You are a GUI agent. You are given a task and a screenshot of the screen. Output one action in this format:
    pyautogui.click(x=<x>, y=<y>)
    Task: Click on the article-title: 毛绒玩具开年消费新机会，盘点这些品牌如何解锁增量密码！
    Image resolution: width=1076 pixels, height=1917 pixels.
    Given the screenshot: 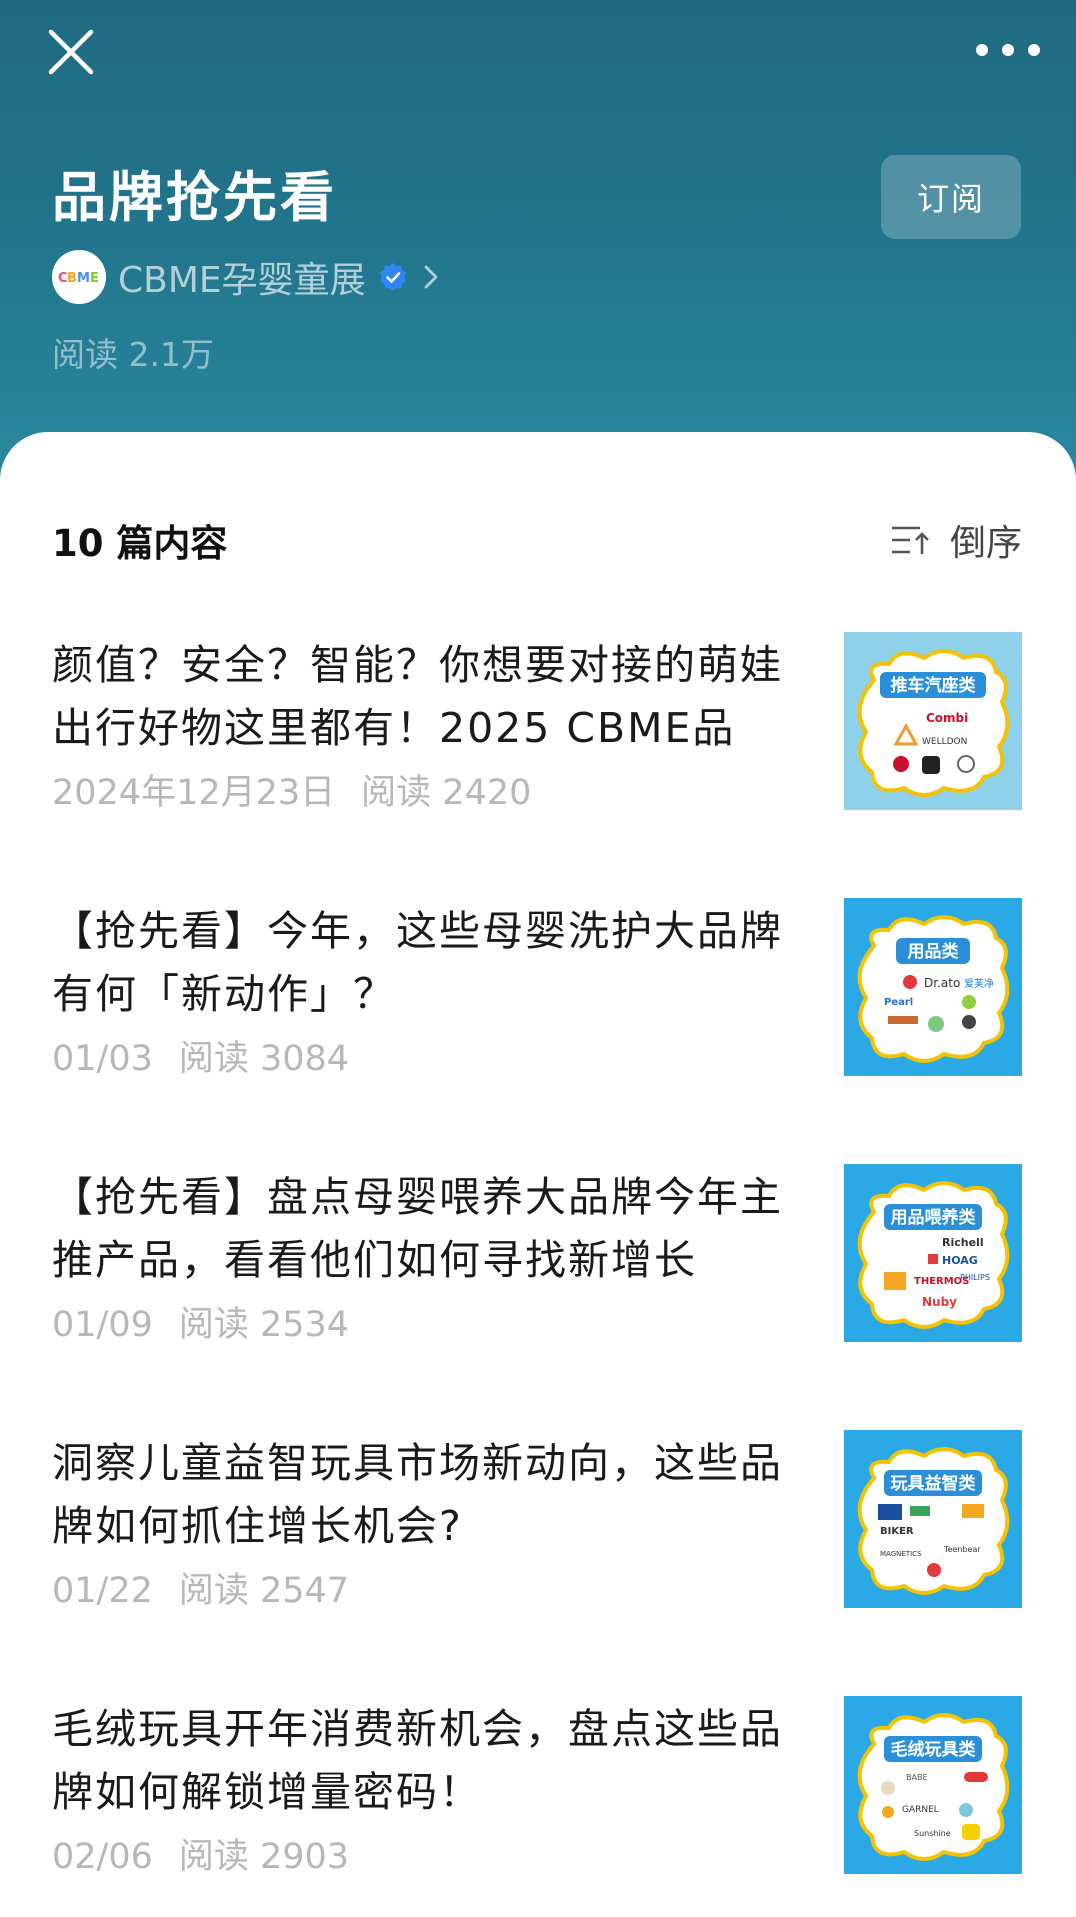 What is the action you would take?
    pyautogui.click(x=417, y=1760)
    